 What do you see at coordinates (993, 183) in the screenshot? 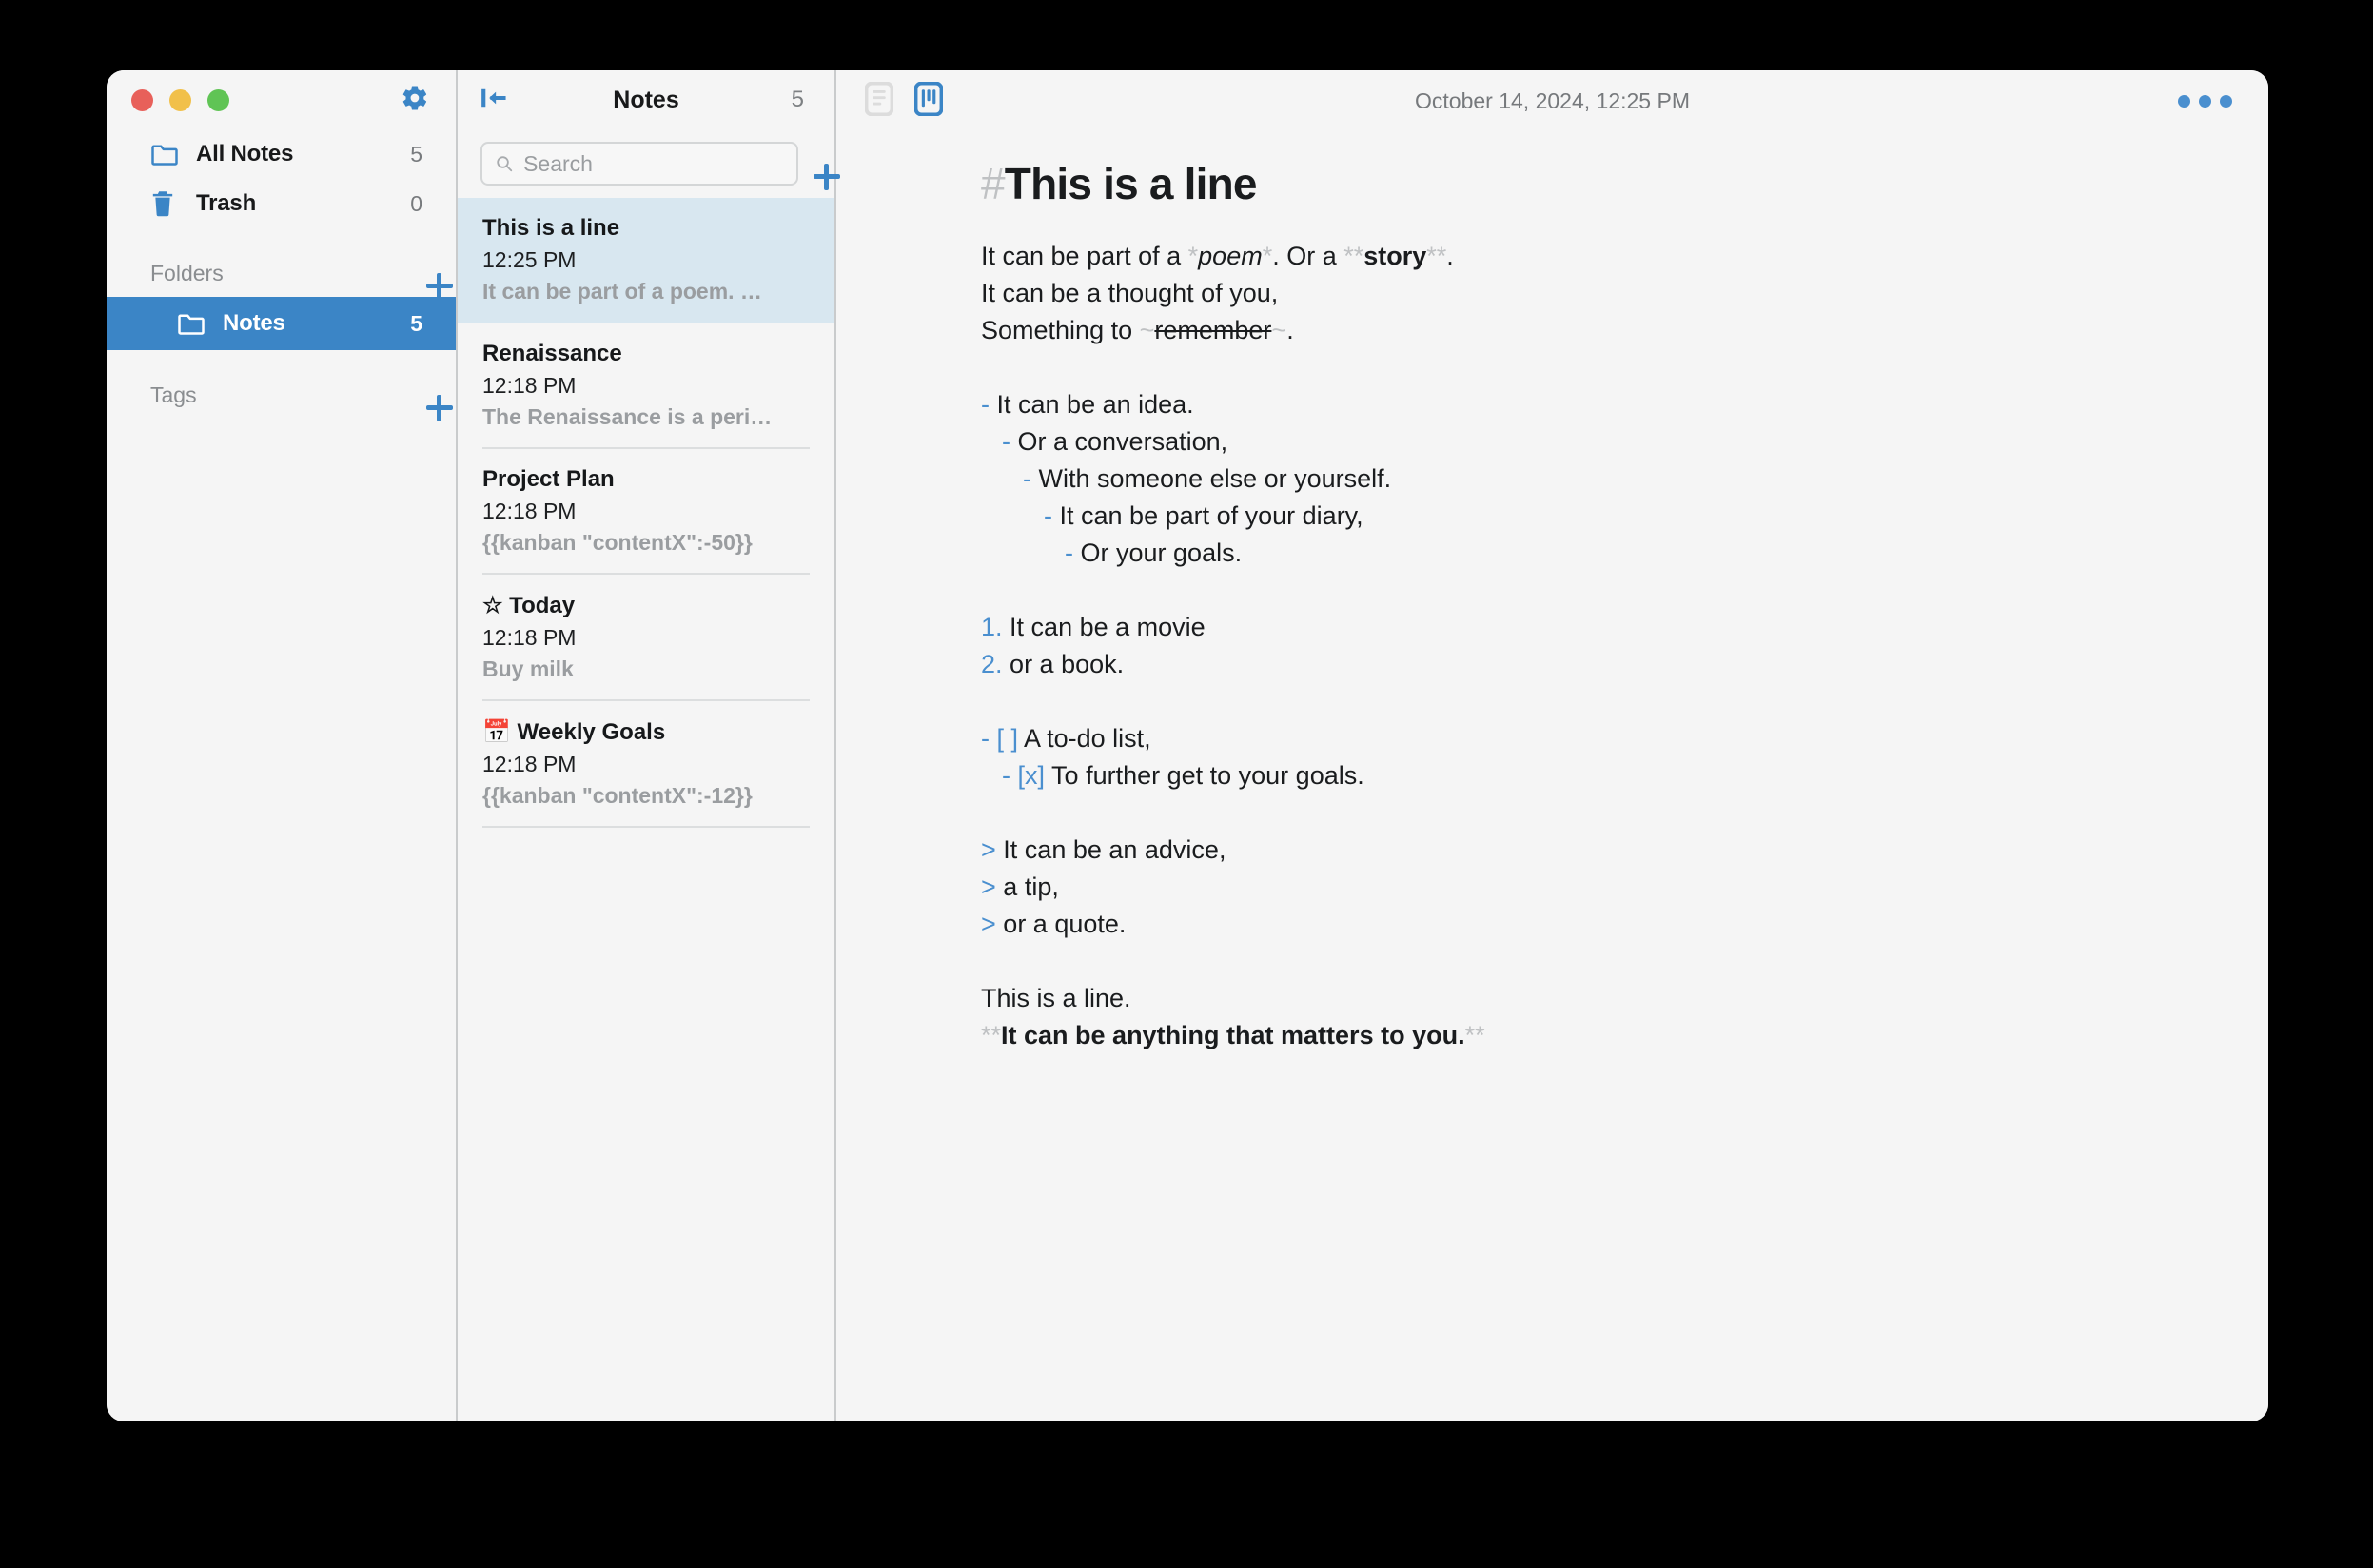
I see `heading-marker: #` at bounding box center [993, 183].